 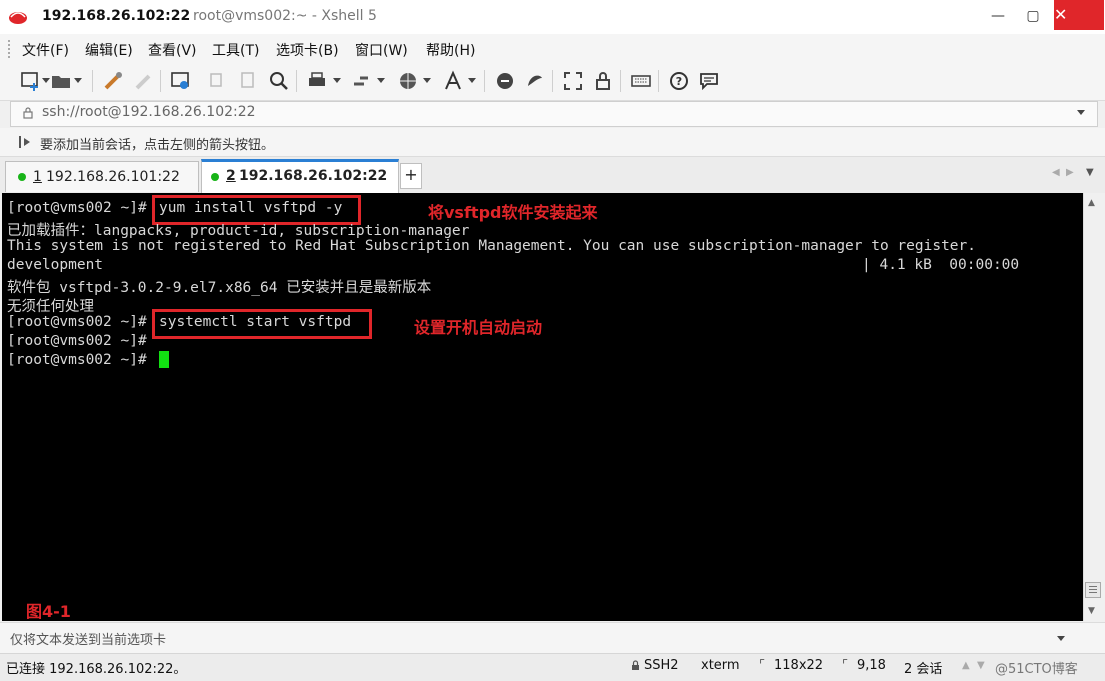 What do you see at coordinates (720, 665) in the screenshot?
I see `status-terminal-type: xterm` at bounding box center [720, 665].